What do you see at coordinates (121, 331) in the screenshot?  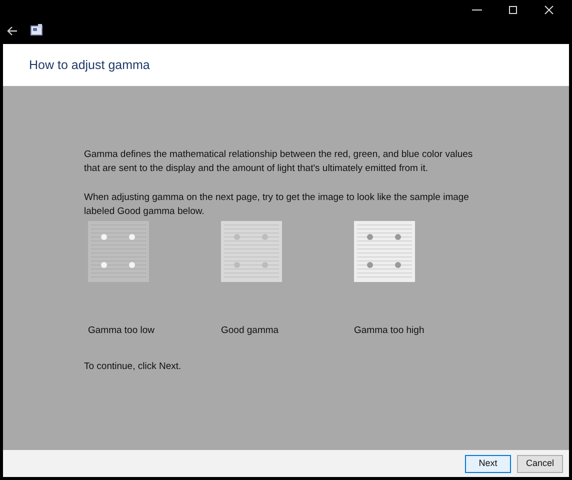 I see `sample-label: Gamma too low` at bounding box center [121, 331].